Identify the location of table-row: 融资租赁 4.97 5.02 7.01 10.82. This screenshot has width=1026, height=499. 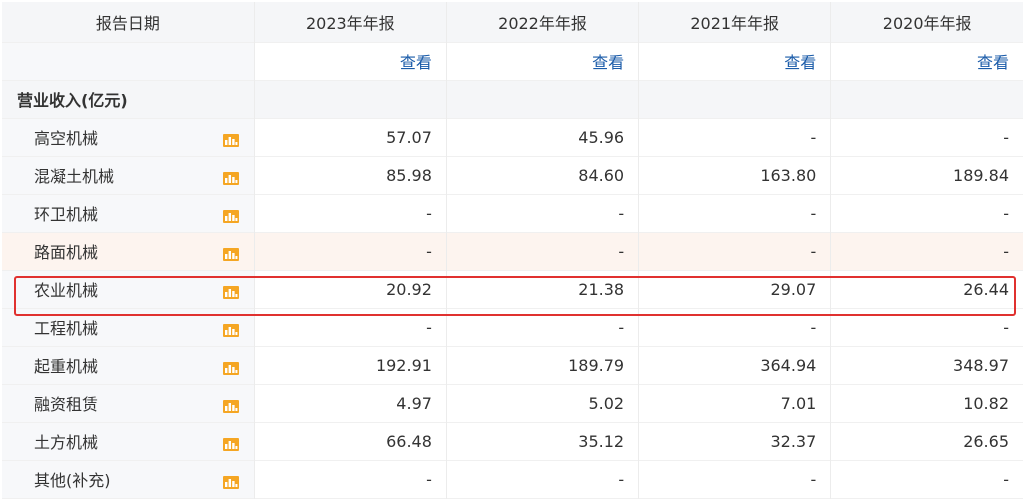
(512, 403).